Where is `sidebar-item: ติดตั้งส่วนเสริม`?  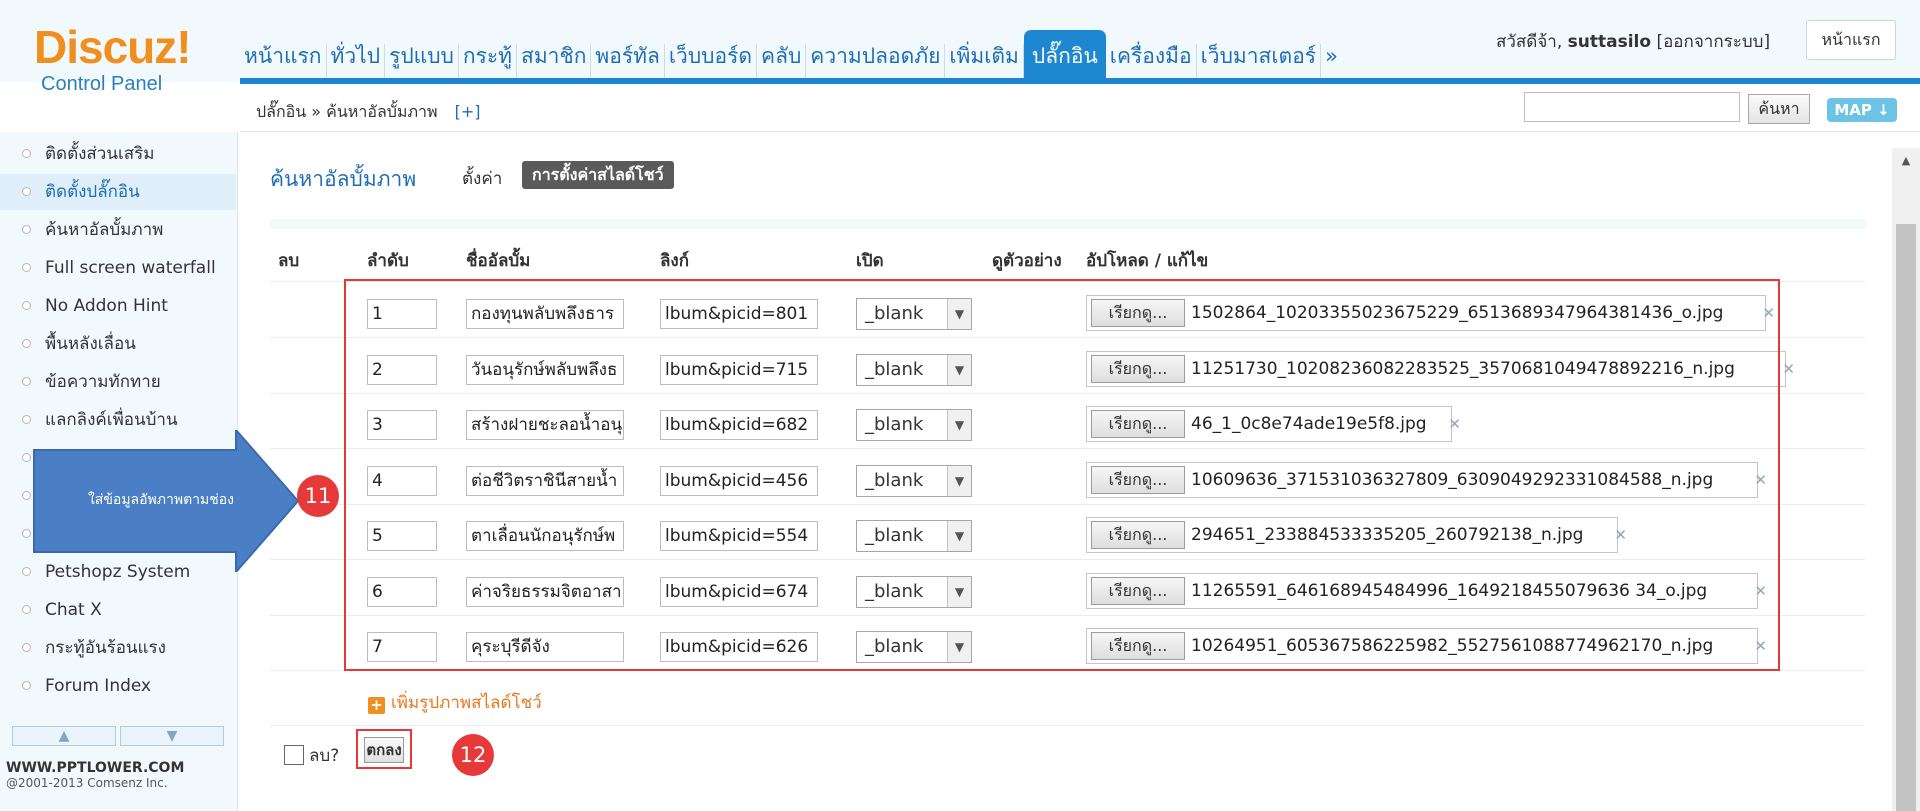 sidebar-item: ติดตั้งส่วนเสริม is located at coordinates (118, 154).